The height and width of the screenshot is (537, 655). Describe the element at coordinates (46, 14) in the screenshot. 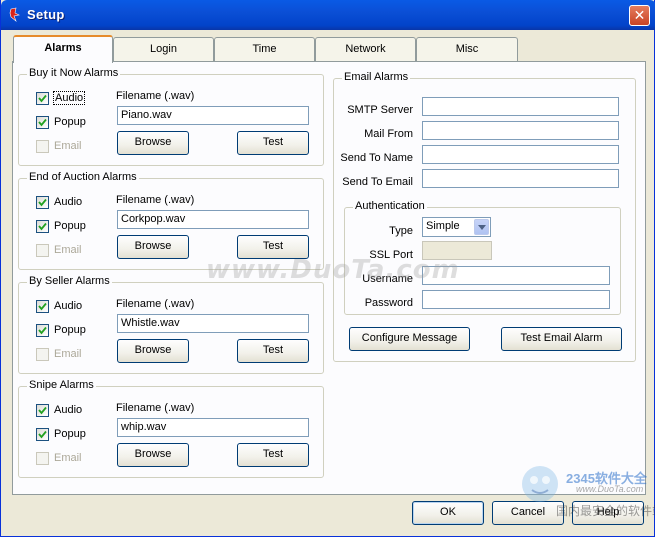

I see `window-title: Setup` at that location.